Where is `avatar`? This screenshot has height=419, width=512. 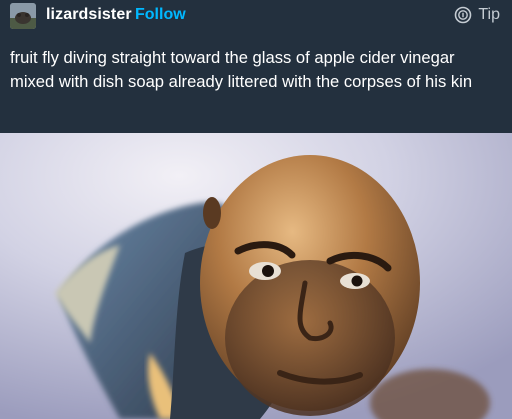 avatar is located at coordinates (23, 16).